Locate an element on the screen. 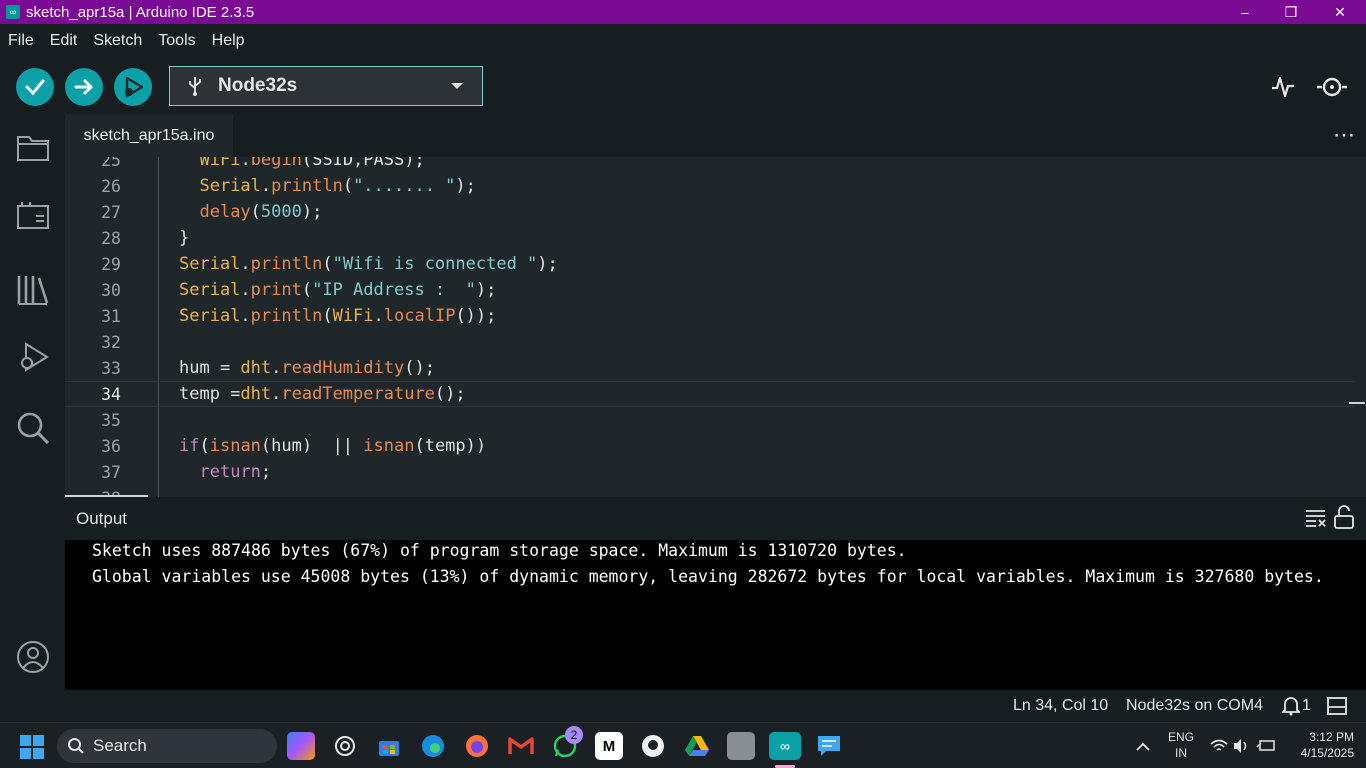 Image resolution: width=1366 pixels, height=768 pixels. folder-icon is located at coordinates (33, 148).